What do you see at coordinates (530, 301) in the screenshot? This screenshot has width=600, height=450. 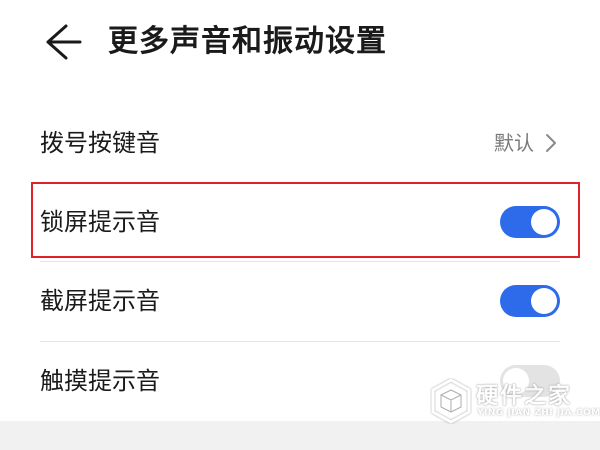 I see `screenshot-tone-toggle` at bounding box center [530, 301].